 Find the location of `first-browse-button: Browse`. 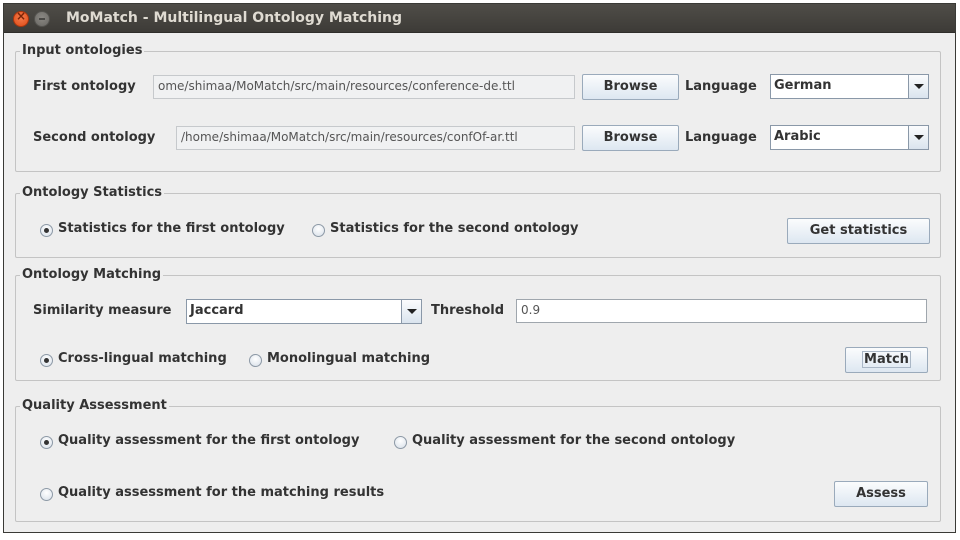

first-browse-button: Browse is located at coordinates (630, 87).